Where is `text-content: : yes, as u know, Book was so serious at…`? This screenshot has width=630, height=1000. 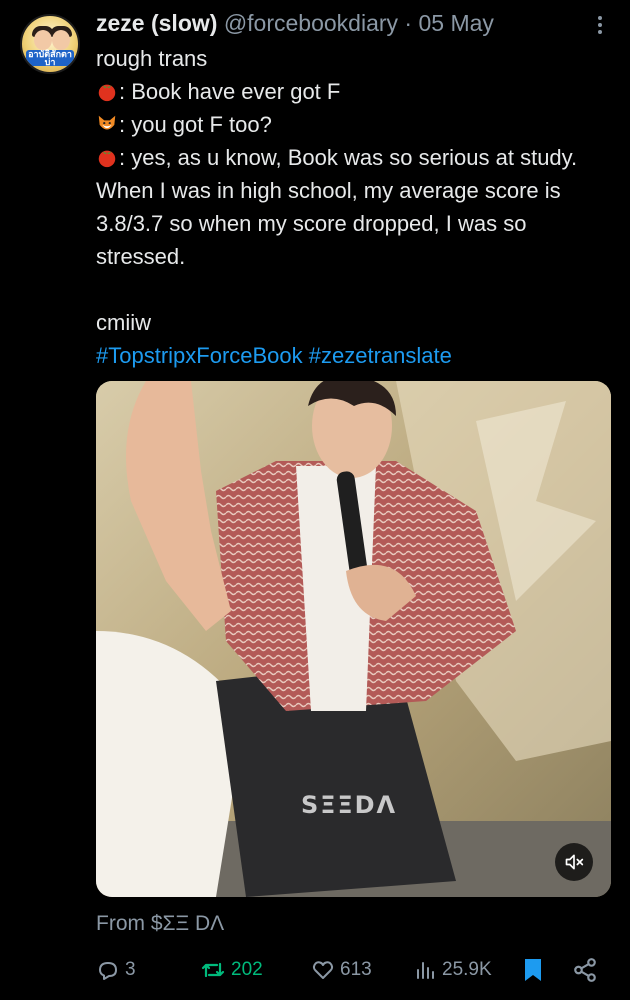 text-content: : yes, as u know, Book was so serious at… is located at coordinates (337, 207).